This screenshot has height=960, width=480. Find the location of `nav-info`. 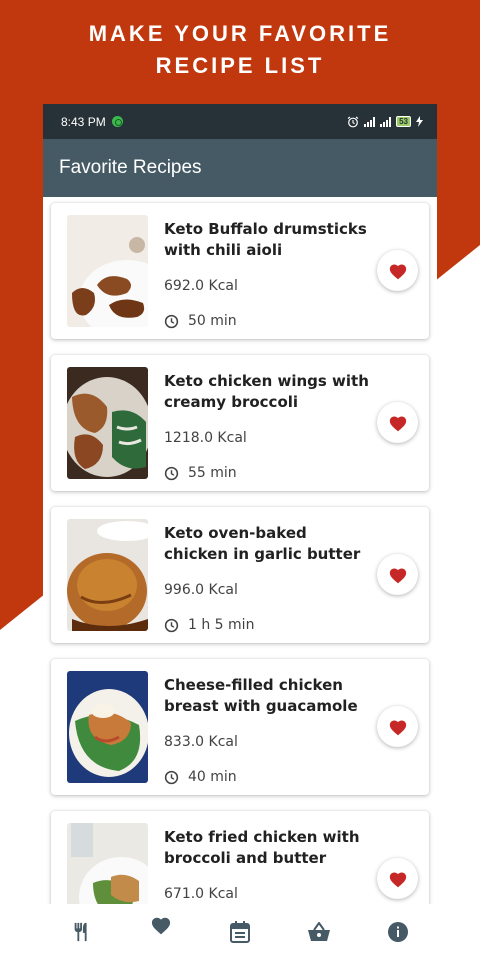

nav-info is located at coordinates (398, 932).